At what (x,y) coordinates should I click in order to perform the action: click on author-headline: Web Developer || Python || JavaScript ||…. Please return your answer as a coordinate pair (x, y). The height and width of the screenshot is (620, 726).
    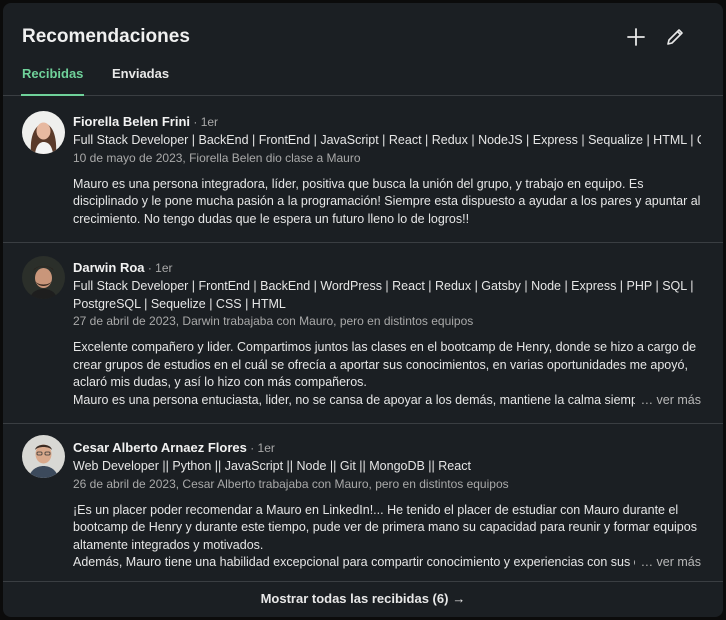
    Looking at the image, I should click on (272, 466).